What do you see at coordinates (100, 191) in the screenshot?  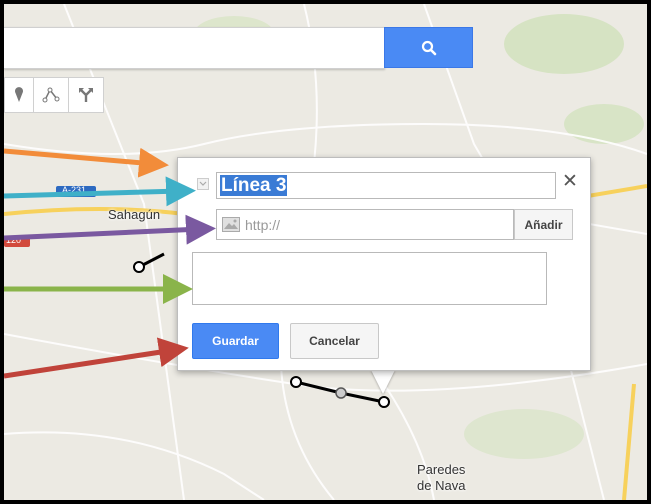 I see `arrow-teal` at bounding box center [100, 191].